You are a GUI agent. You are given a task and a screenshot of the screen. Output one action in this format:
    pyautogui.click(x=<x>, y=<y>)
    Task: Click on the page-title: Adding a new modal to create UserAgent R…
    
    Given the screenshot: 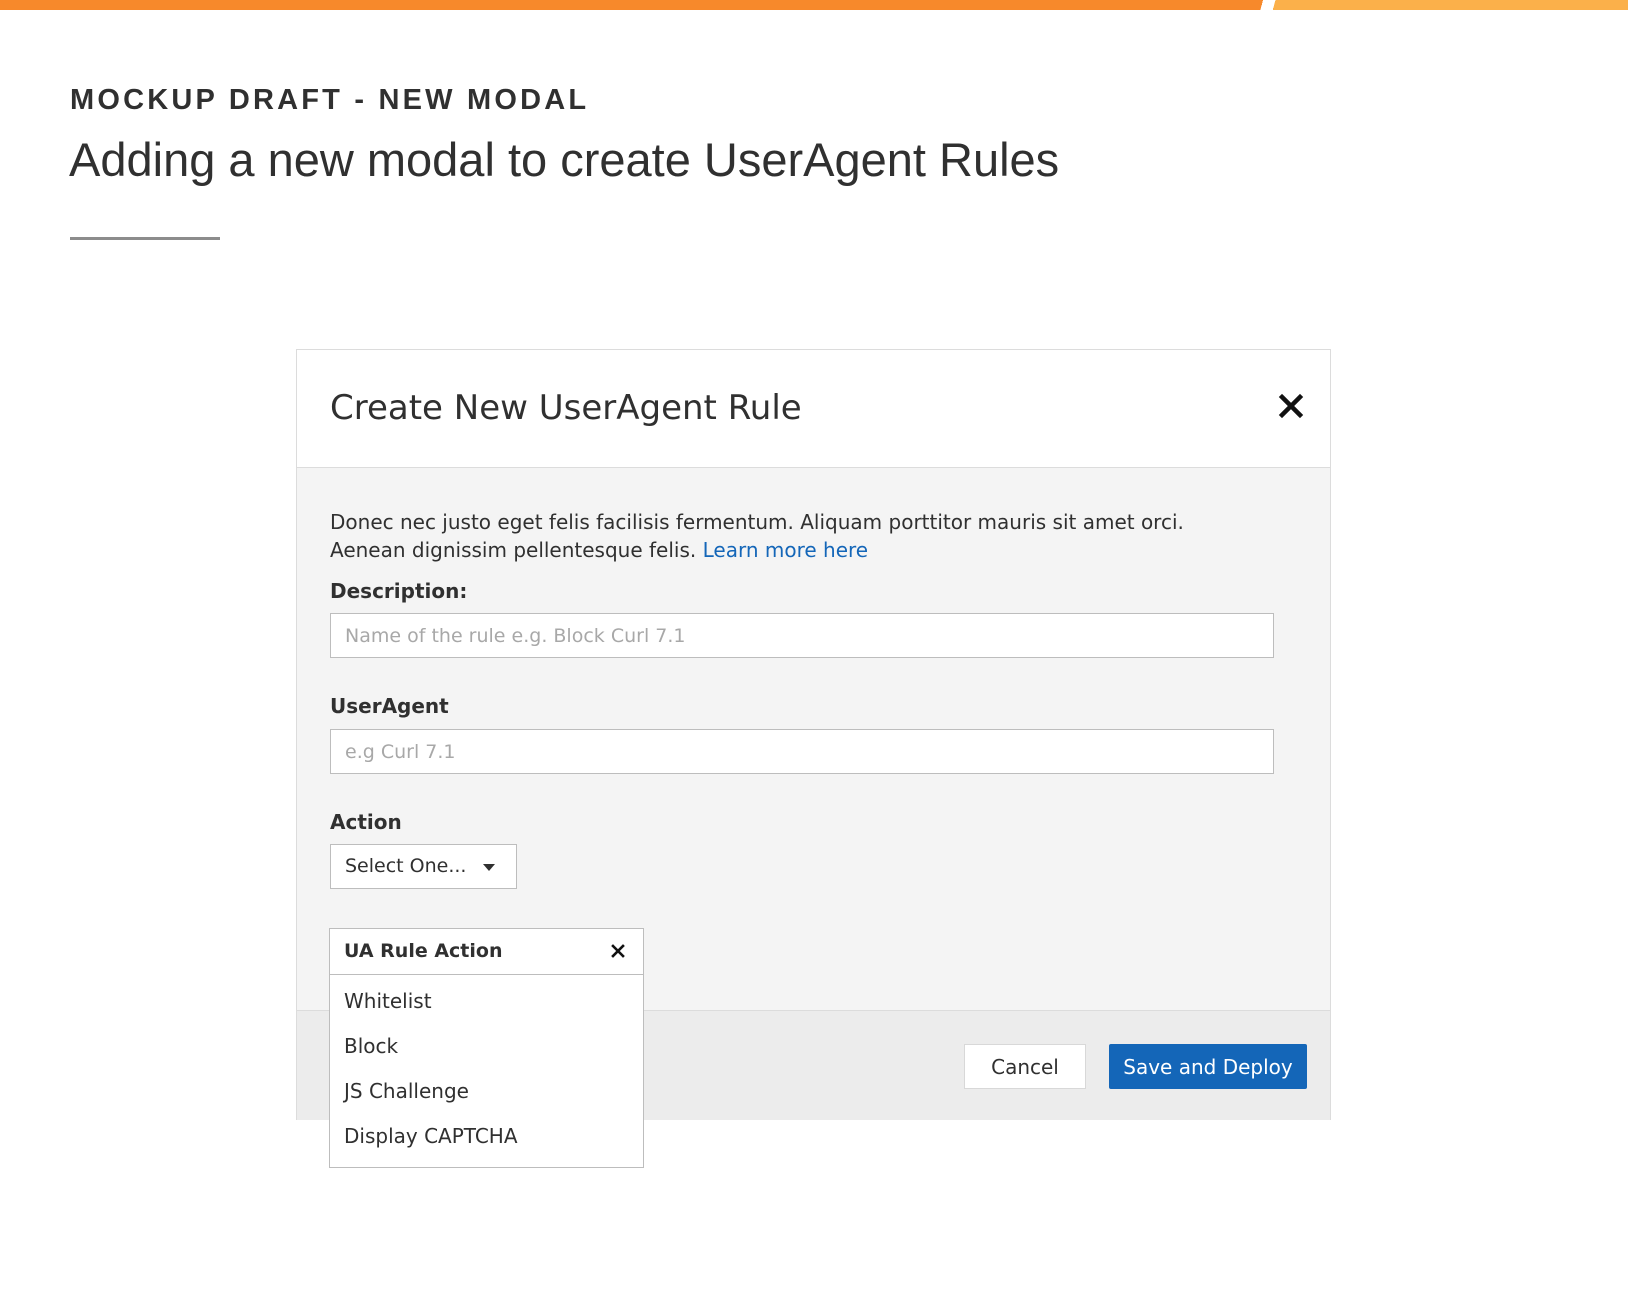 What is the action you would take?
    pyautogui.click(x=564, y=159)
    